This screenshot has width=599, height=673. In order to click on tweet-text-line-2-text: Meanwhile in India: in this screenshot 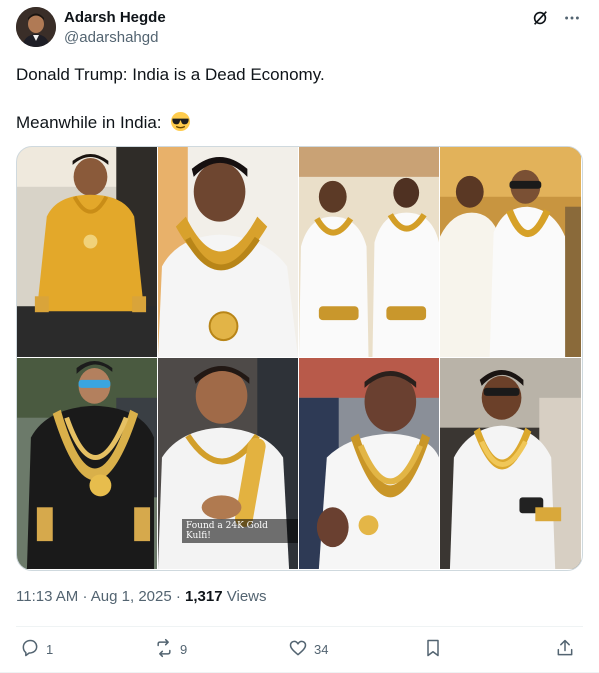, I will do `click(89, 122)`.